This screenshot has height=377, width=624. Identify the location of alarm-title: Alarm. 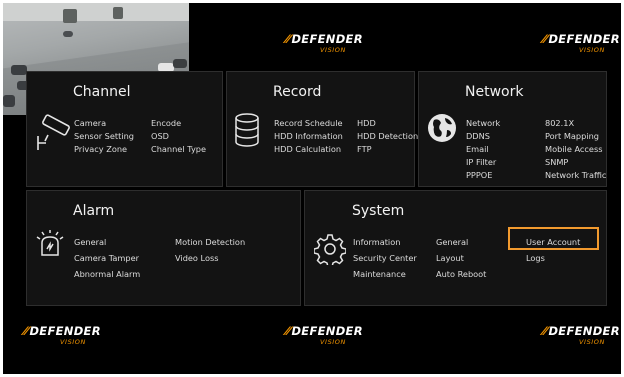
(94, 211).